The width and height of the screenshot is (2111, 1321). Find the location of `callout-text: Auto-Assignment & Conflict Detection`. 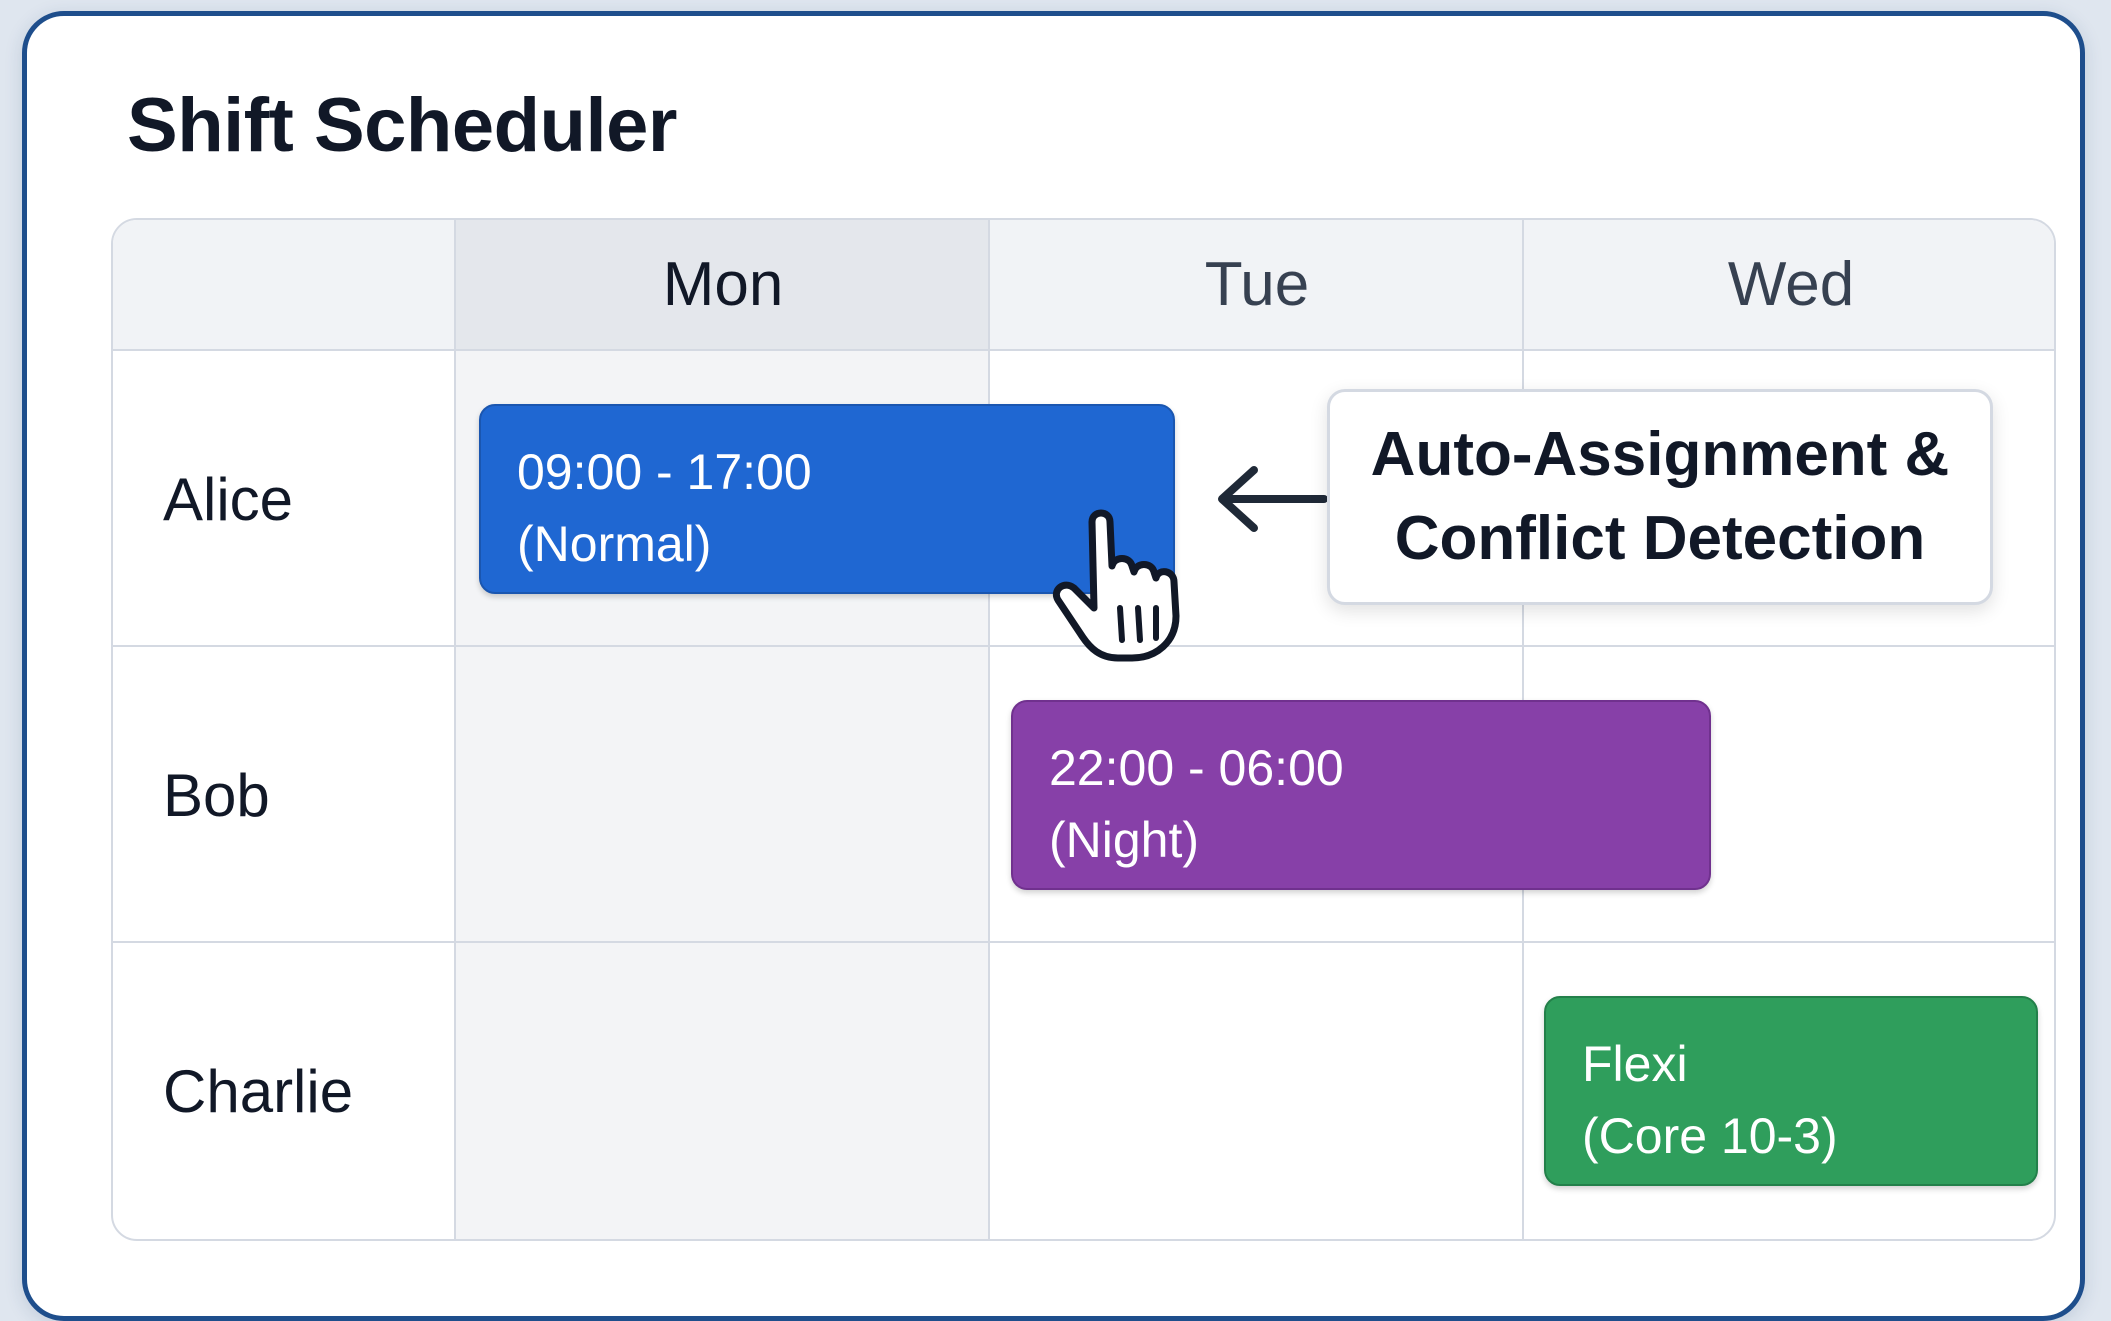

callout-text: Auto-Assignment & Conflict Detection is located at coordinates (1660, 497).